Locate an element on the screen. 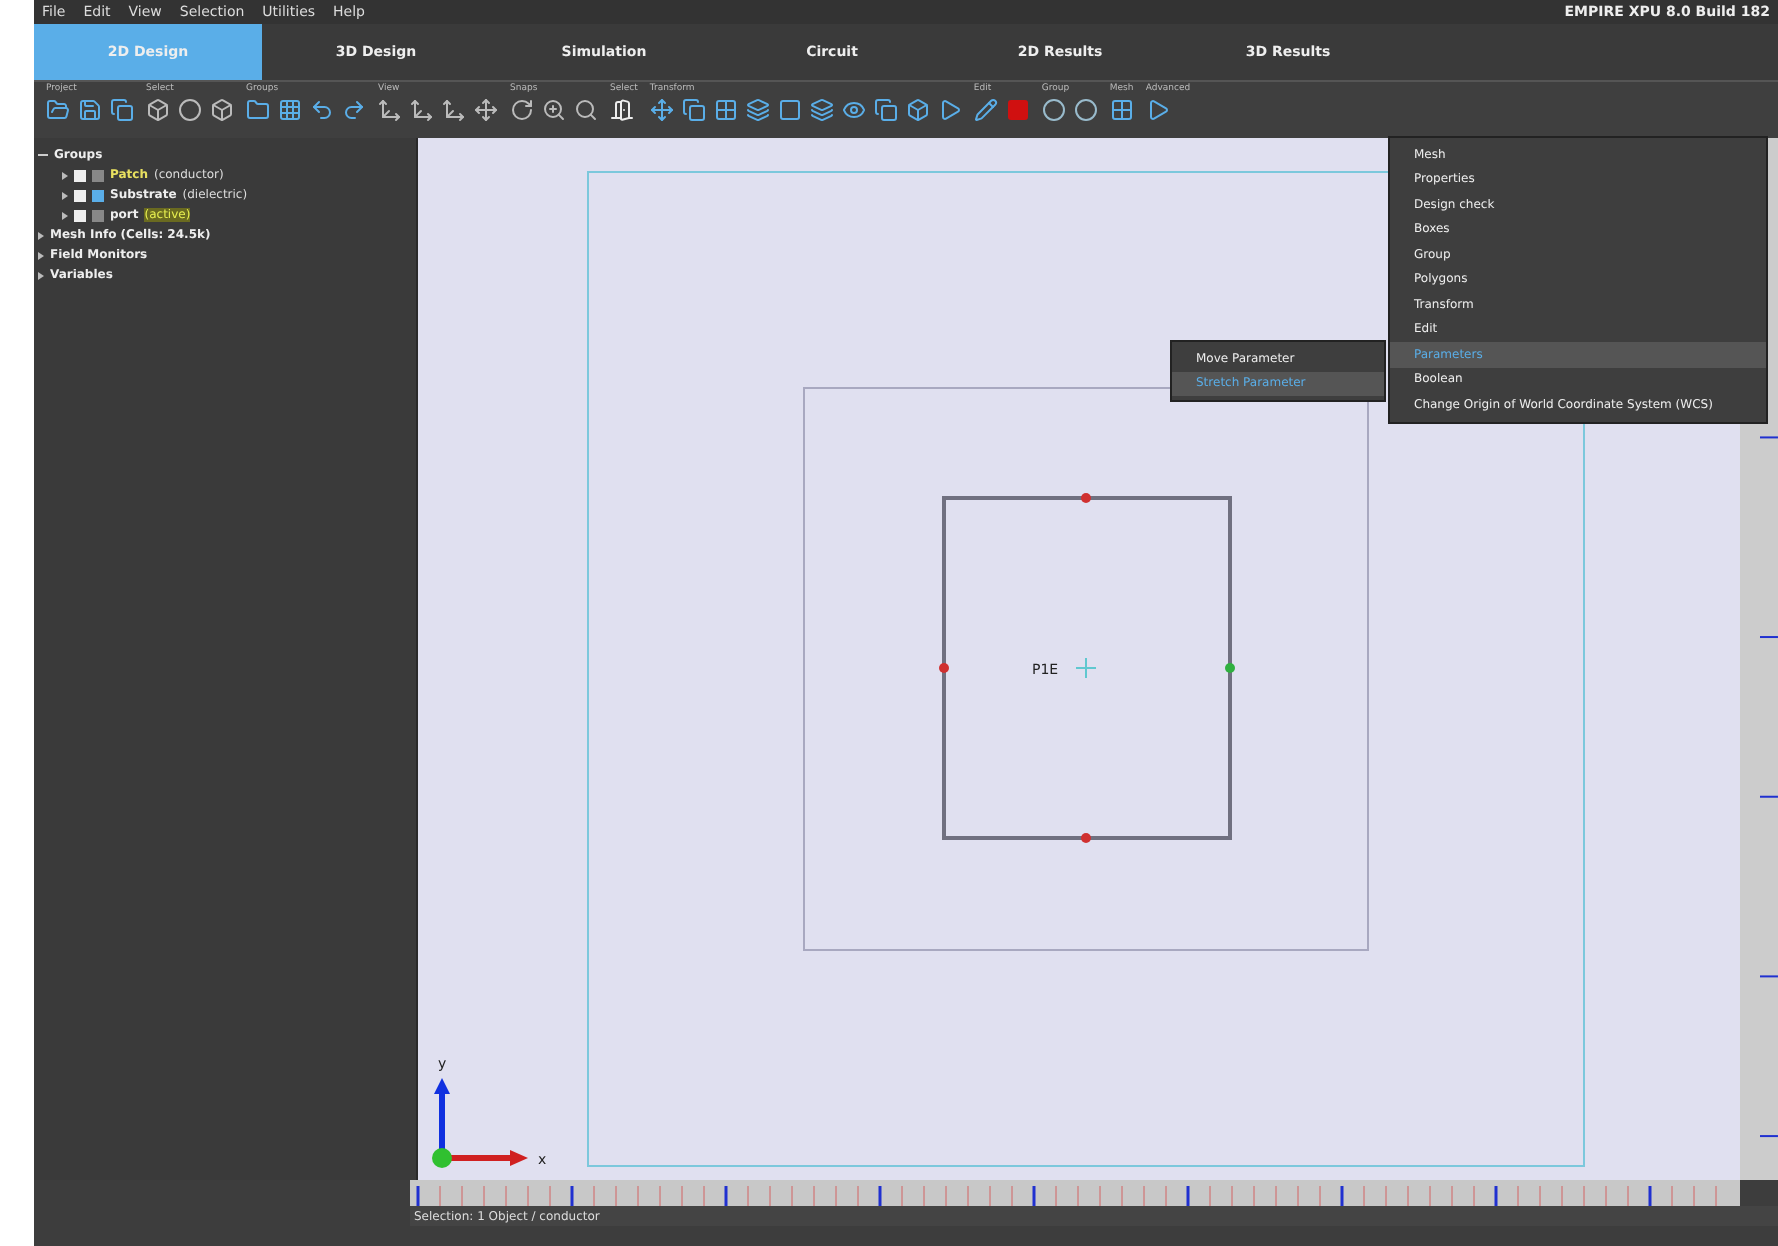 Image resolution: width=1778 pixels, height=1246 pixels. patch-shape is located at coordinates (1087, 668).